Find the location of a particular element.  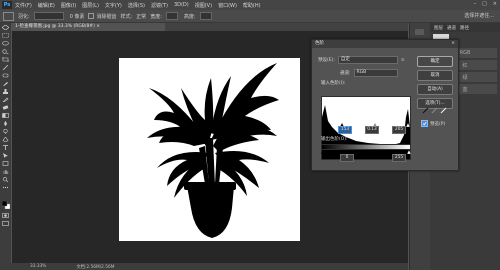

maximize-button: □ is located at coordinates (484, 4).